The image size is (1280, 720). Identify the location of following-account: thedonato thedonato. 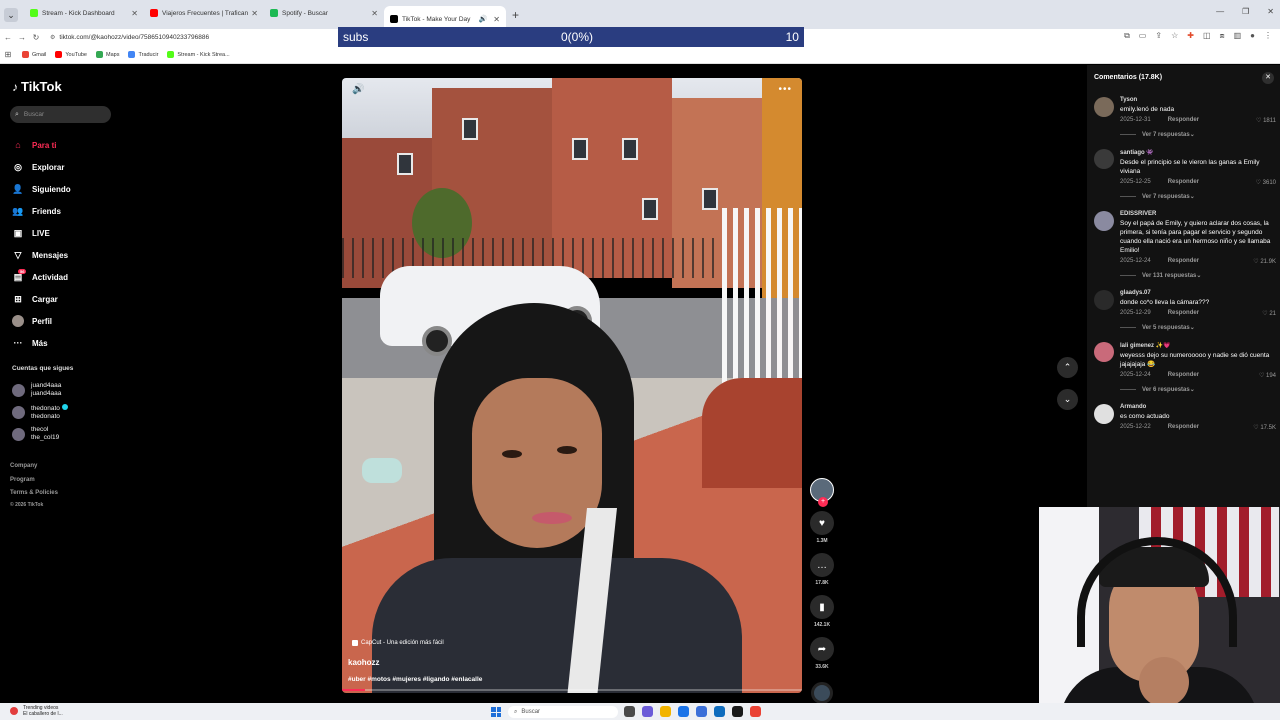
(40, 412).